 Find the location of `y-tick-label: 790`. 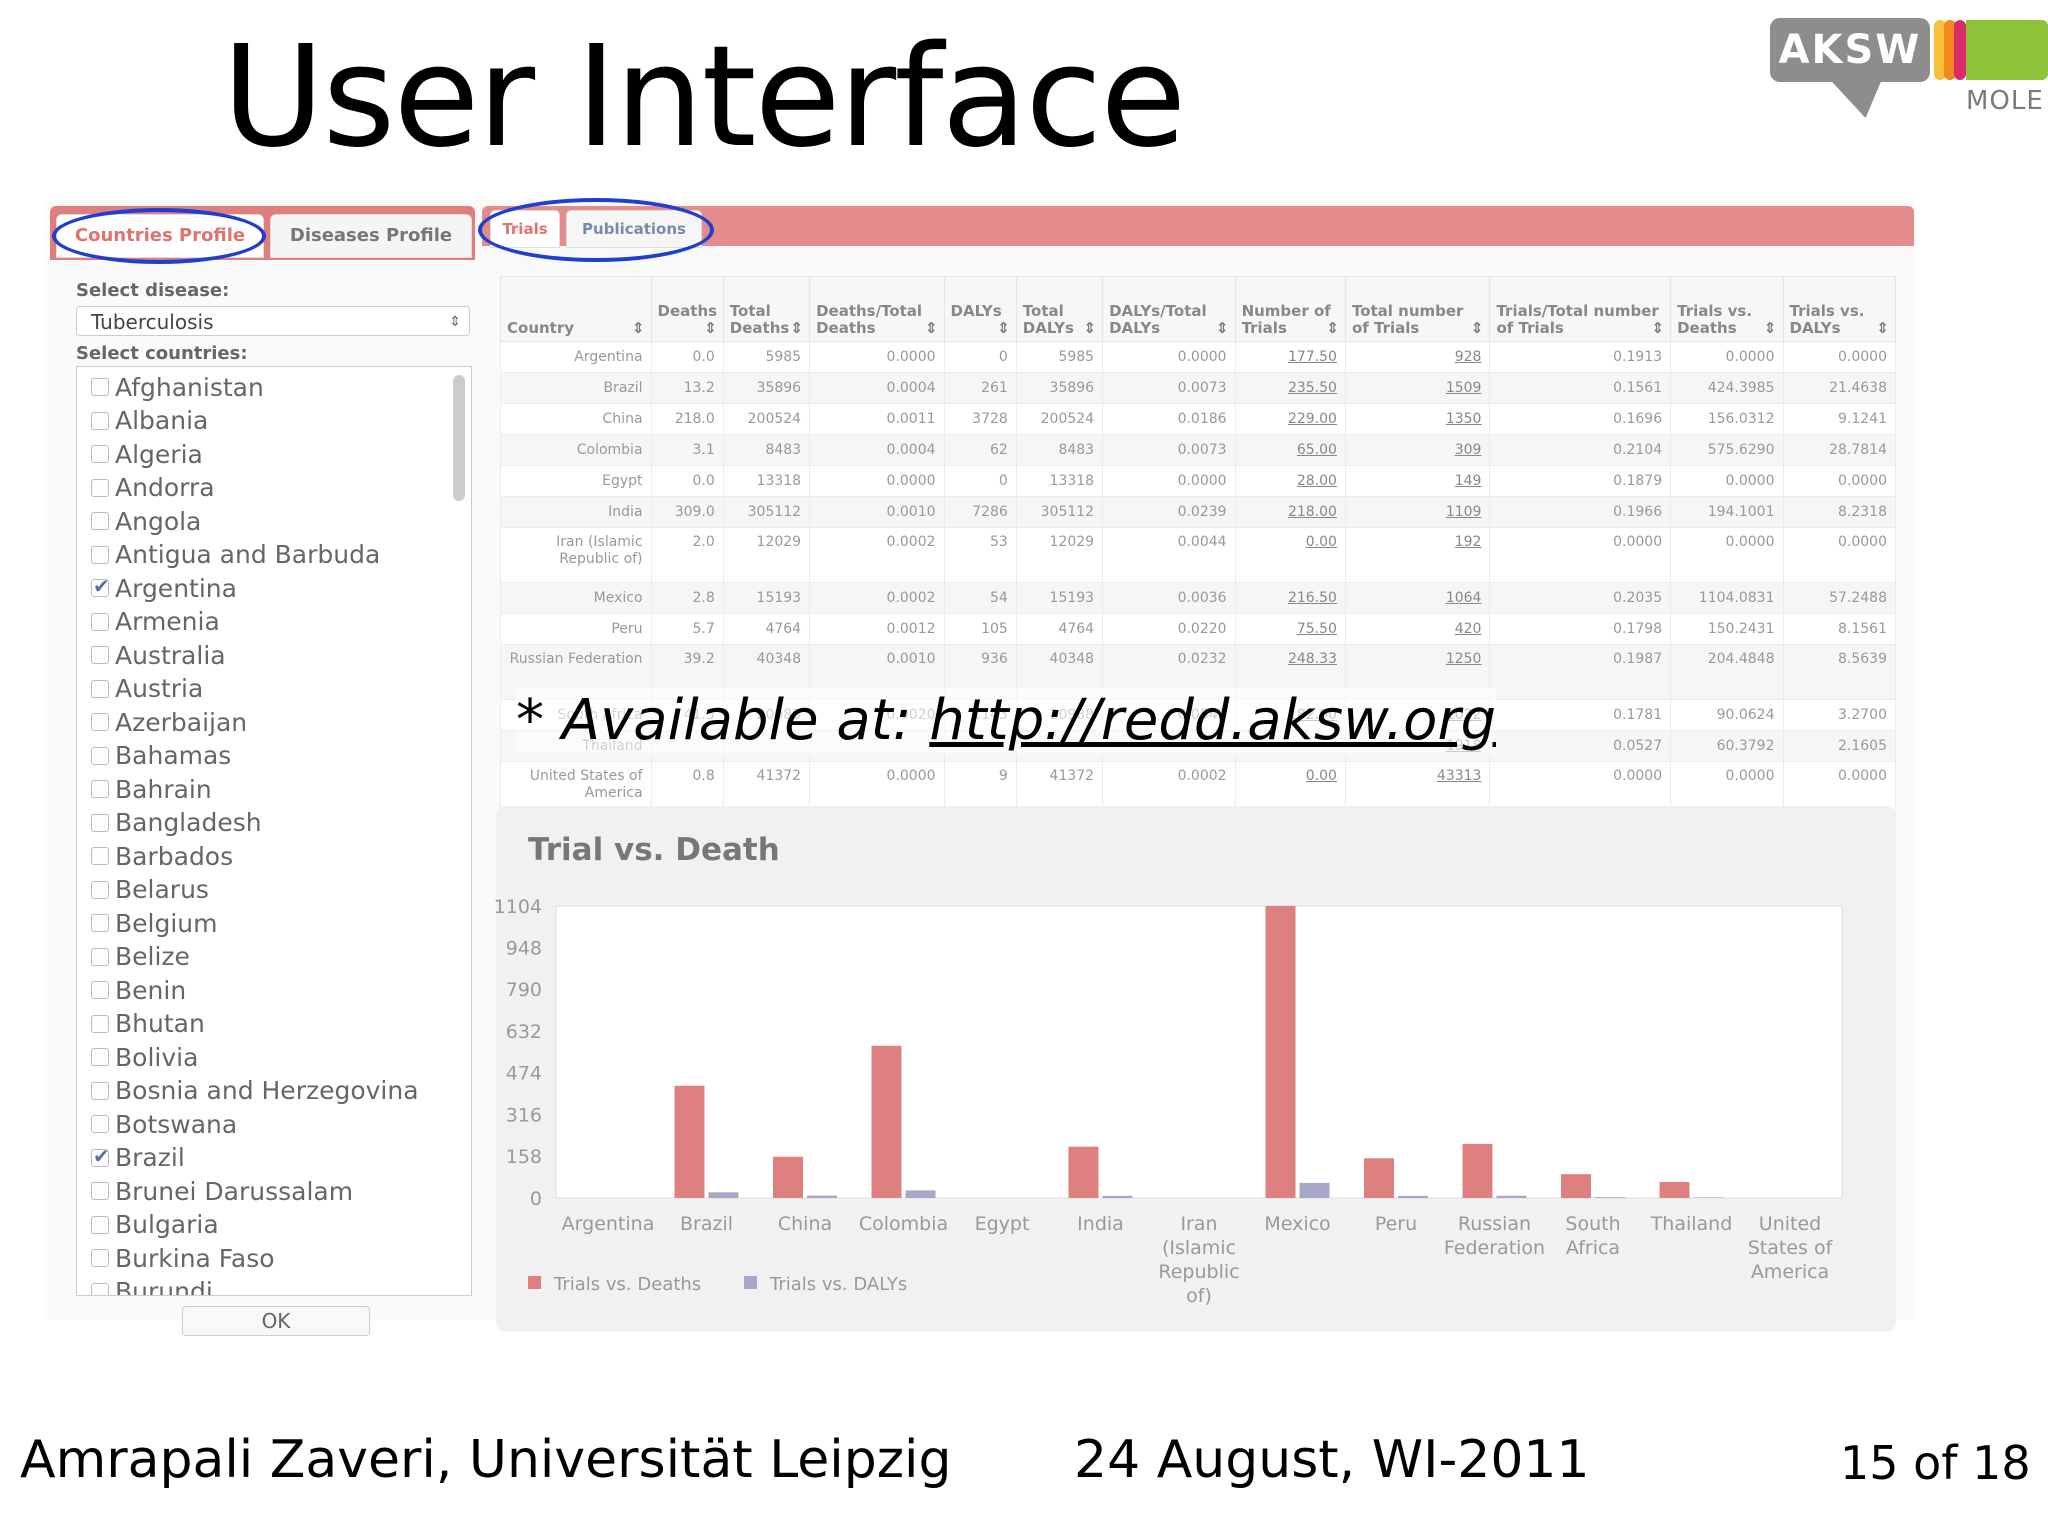

y-tick-label: 790 is located at coordinates (524, 990).